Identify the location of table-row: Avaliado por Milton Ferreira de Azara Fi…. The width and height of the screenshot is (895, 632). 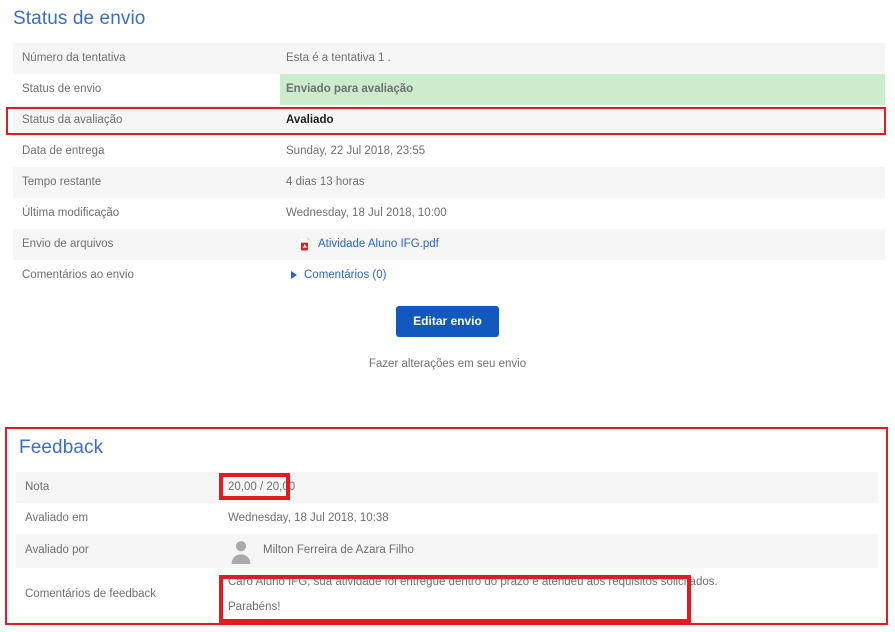
(447, 551).